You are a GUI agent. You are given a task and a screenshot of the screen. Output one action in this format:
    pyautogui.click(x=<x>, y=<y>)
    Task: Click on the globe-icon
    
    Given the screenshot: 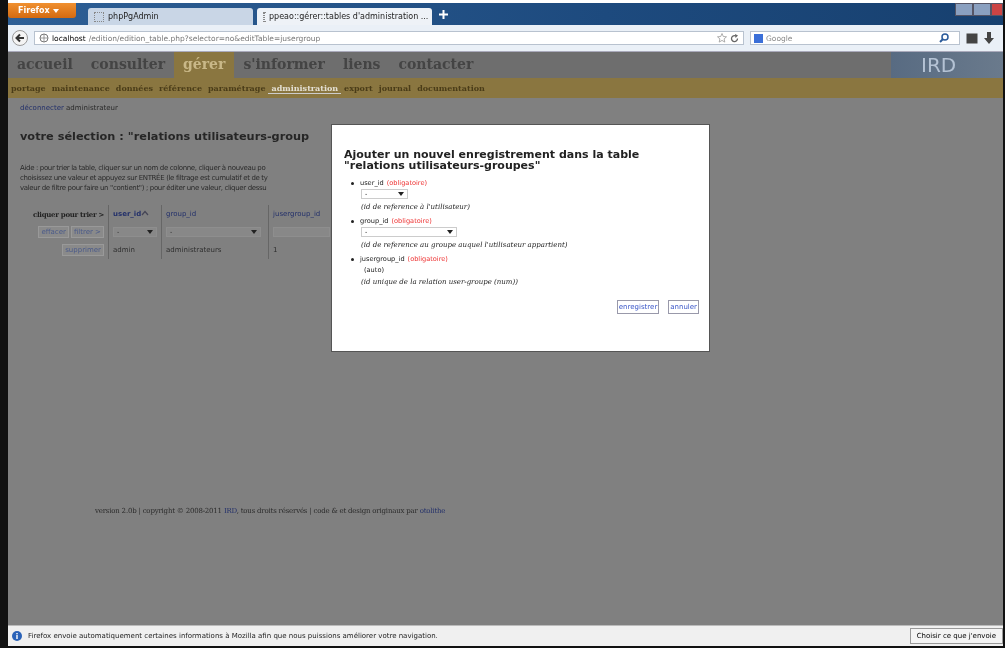 What is the action you would take?
    pyautogui.click(x=44, y=38)
    